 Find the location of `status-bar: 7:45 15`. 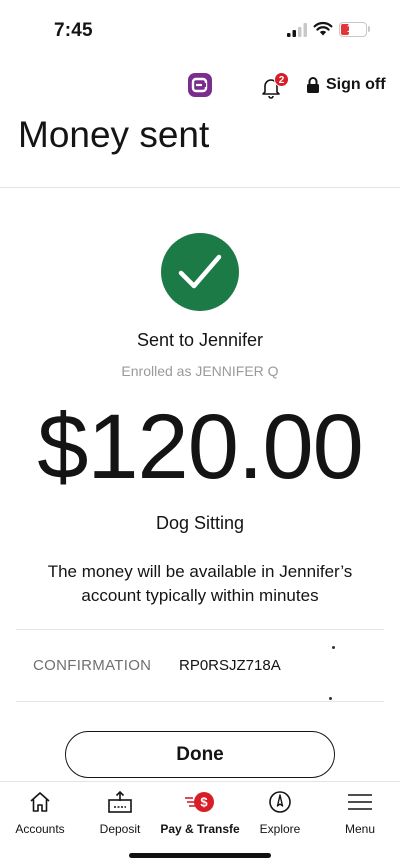

status-bar: 7:45 15 is located at coordinates (200, 30).